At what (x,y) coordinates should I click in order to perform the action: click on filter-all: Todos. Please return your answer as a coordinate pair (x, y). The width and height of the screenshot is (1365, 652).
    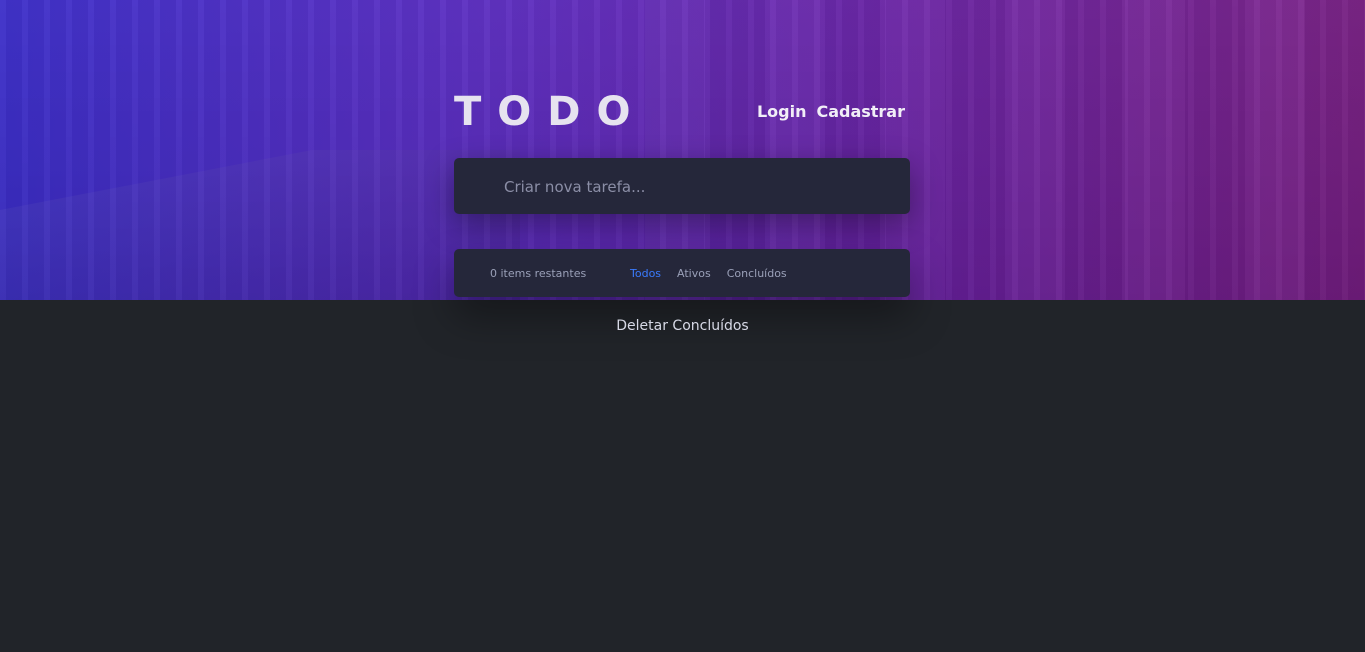
    Looking at the image, I should click on (645, 273).